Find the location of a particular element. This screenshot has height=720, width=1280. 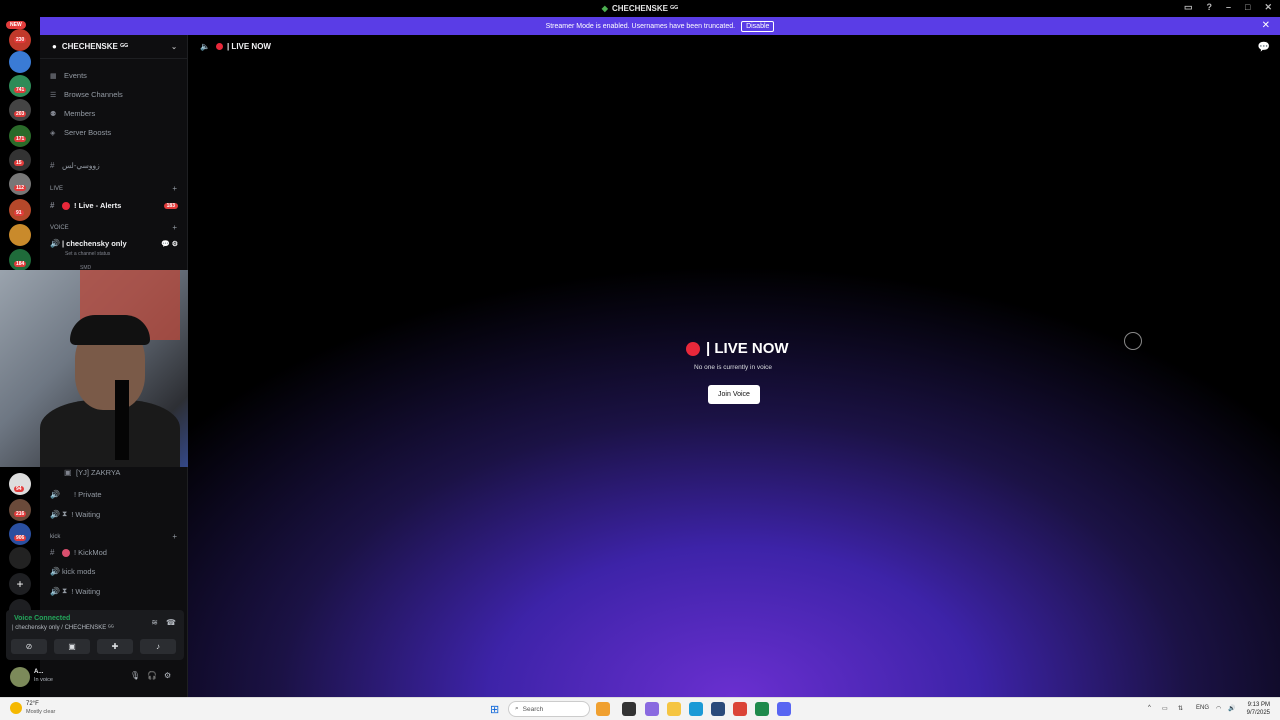

store-icon is located at coordinates (718, 709).